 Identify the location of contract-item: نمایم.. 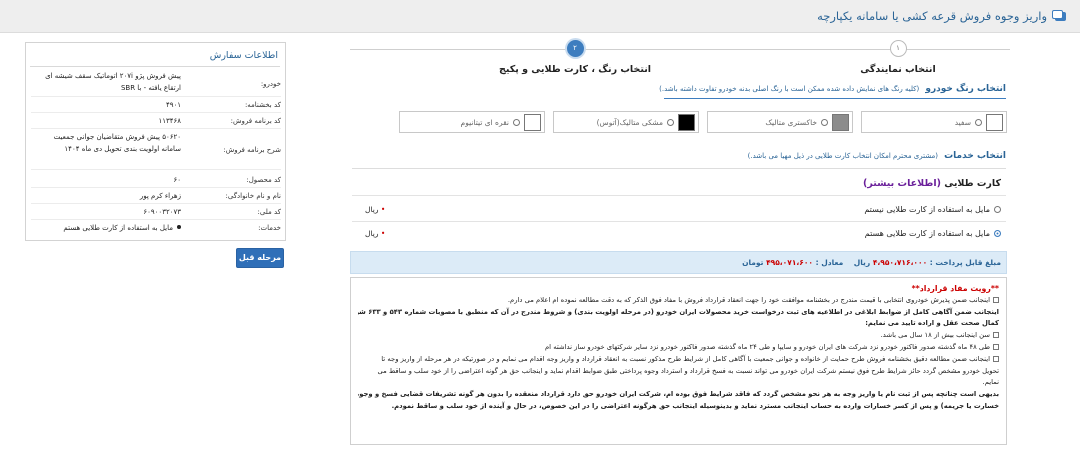
(990, 382).